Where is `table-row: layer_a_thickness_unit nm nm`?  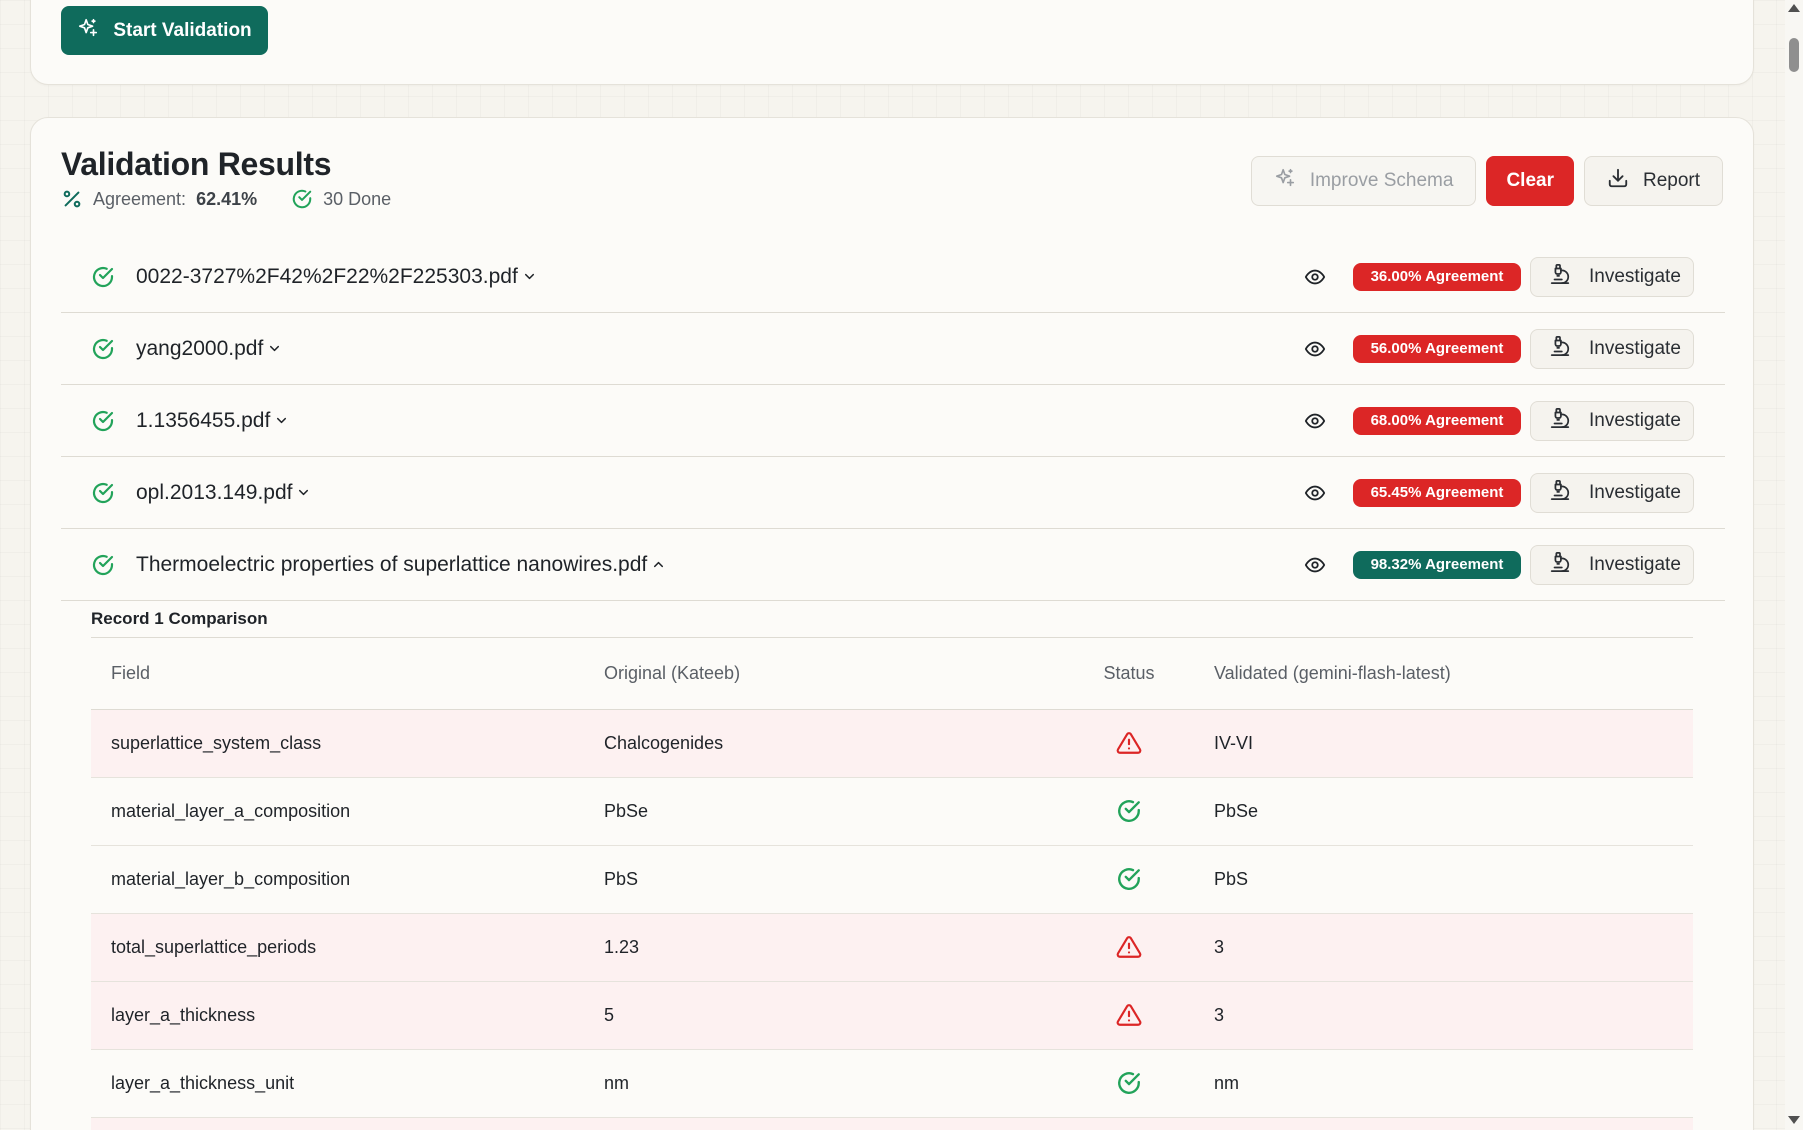 table-row: layer_a_thickness_unit nm nm is located at coordinates (892, 1083).